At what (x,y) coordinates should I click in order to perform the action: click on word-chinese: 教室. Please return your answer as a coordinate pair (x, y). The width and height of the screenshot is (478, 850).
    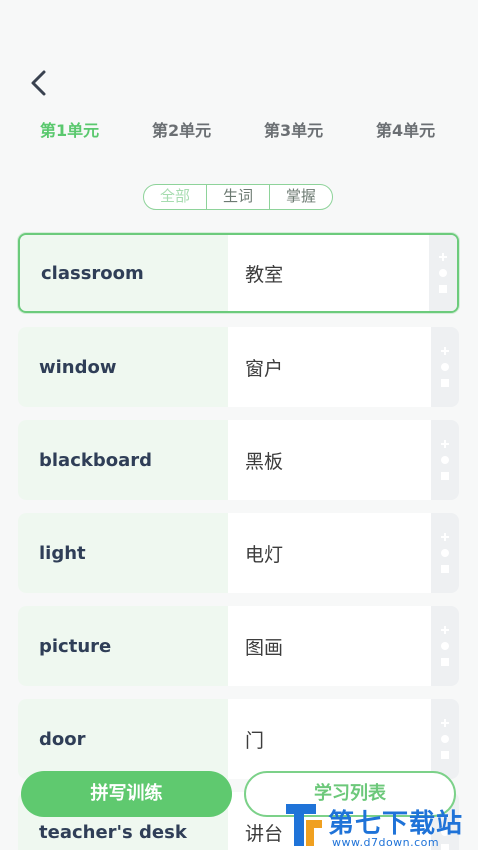
    Looking at the image, I should click on (329, 273).